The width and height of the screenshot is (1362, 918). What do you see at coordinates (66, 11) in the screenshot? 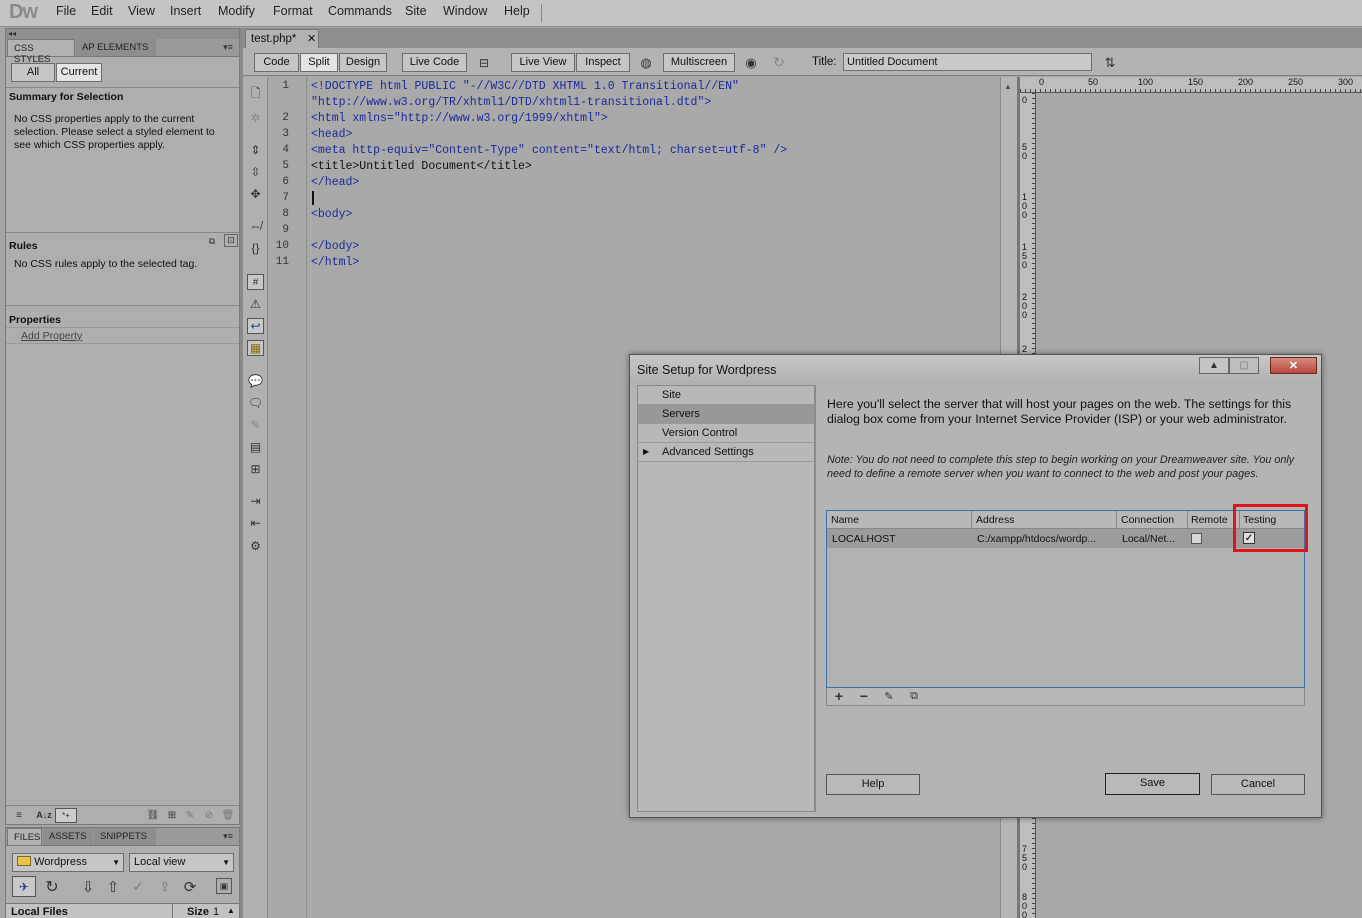
I see `menu-file: File` at bounding box center [66, 11].